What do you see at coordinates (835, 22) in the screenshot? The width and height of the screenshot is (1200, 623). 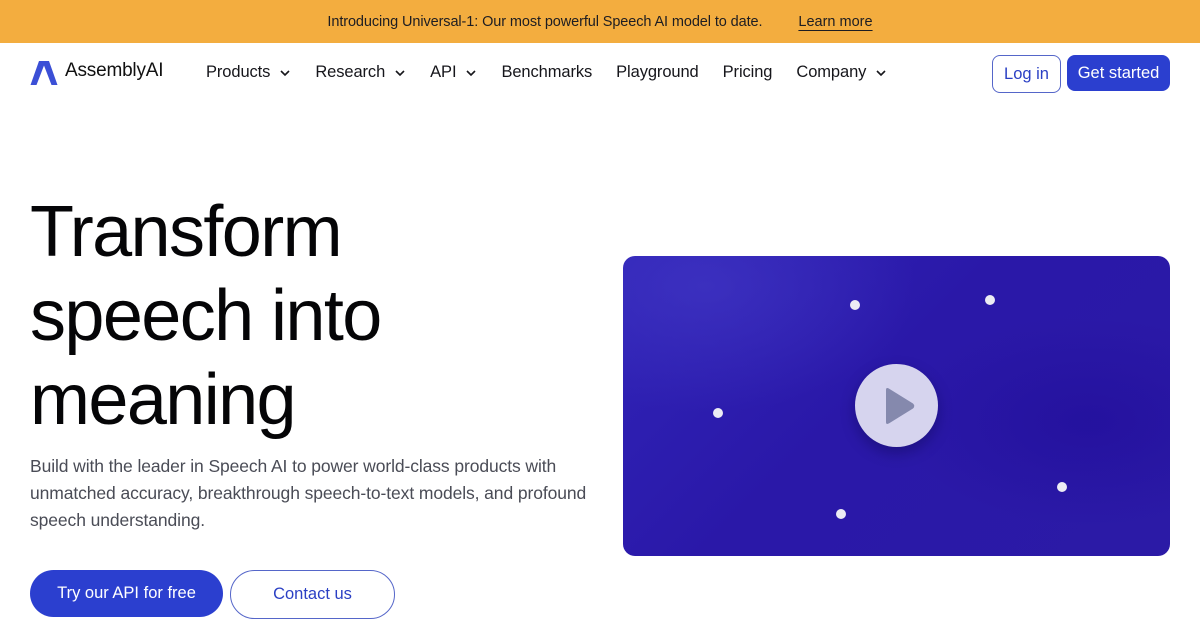 I see `learn-more-link: Learn more` at bounding box center [835, 22].